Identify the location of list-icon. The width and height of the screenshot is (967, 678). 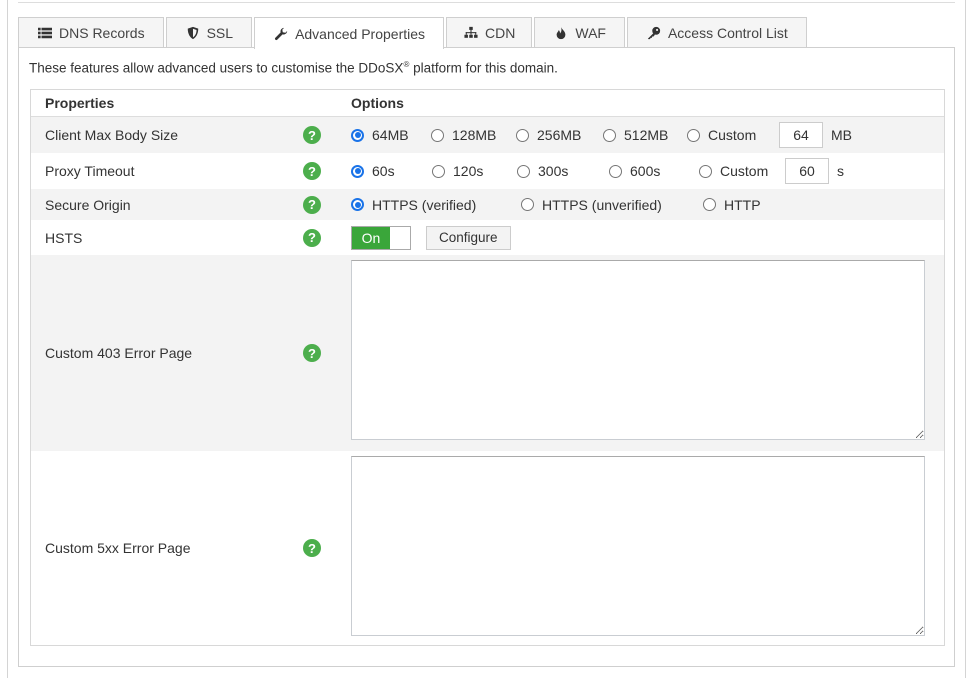
(45, 33).